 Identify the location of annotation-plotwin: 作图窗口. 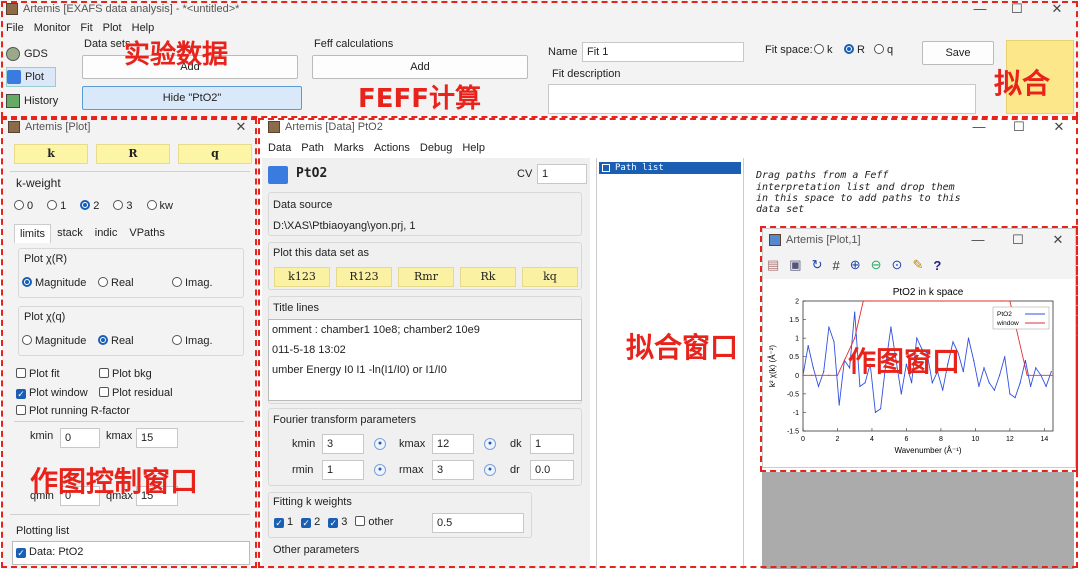
(904, 361).